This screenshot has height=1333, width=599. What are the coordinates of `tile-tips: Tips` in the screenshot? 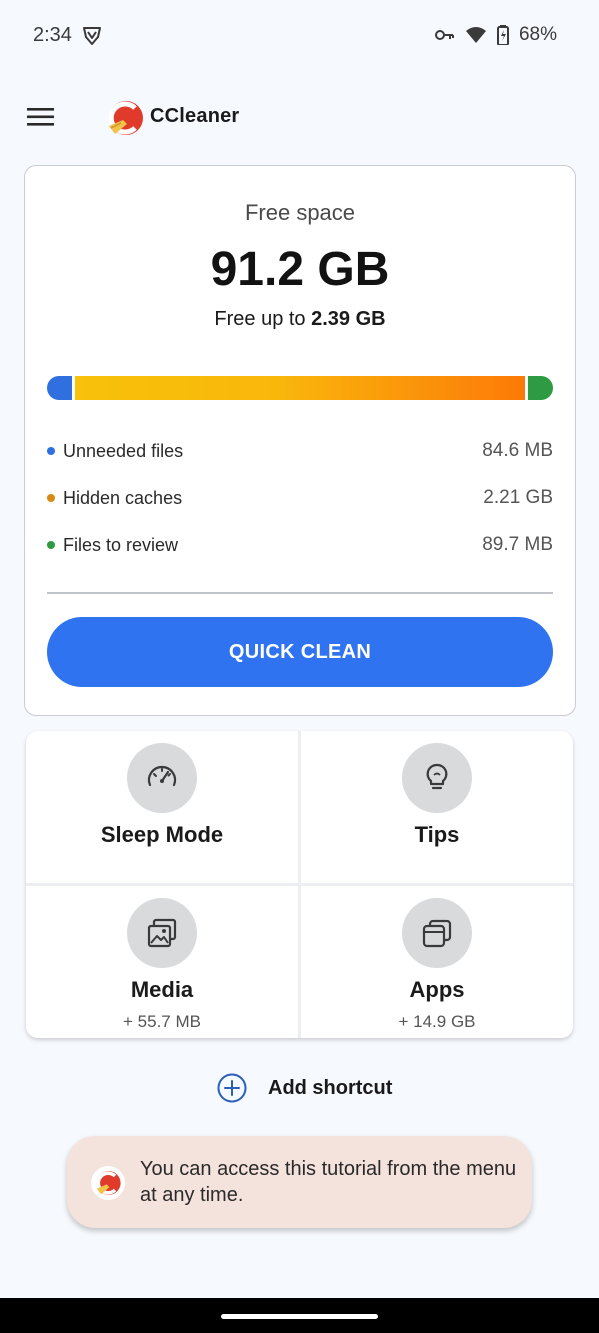 It's located at (437, 807).